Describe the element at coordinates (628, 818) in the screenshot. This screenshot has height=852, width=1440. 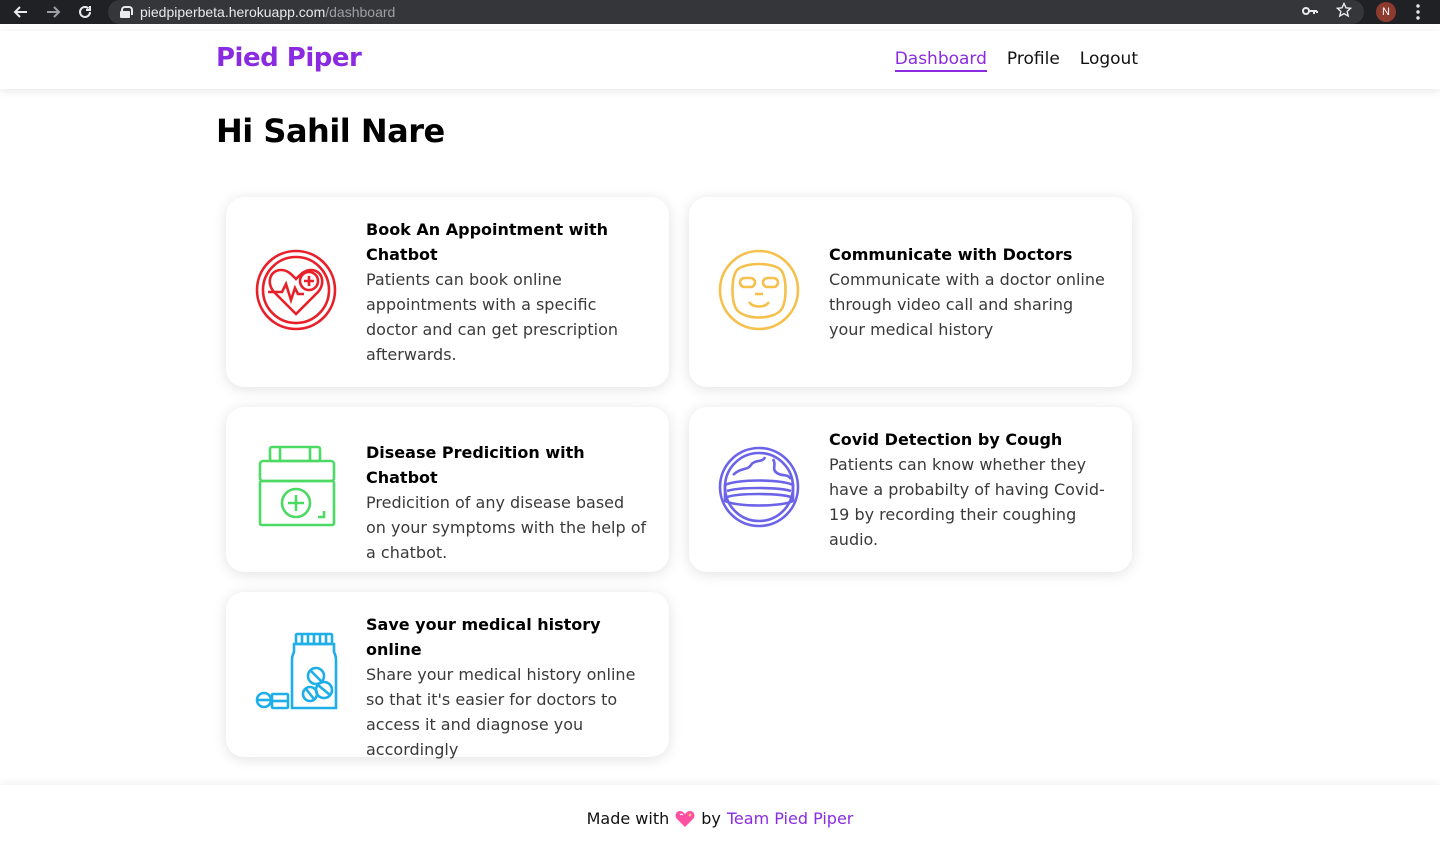
I see `footer-made-with: Made with` at that location.